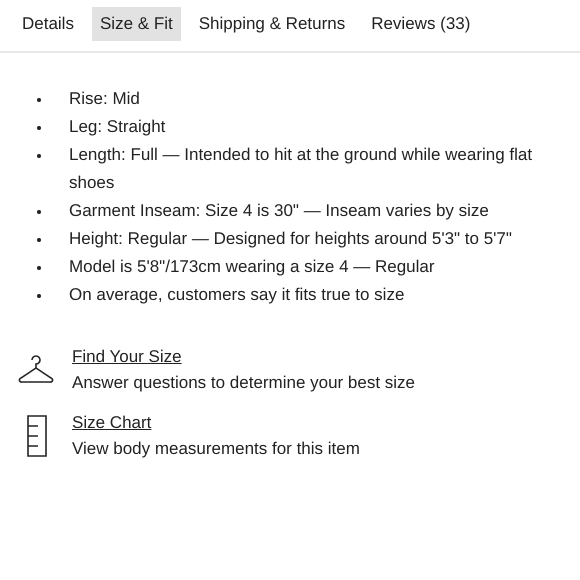 The image size is (580, 580). I want to click on detail-text: Garment Inseam: Size 4 is 30" — Inseam varies by size, so click(279, 211).